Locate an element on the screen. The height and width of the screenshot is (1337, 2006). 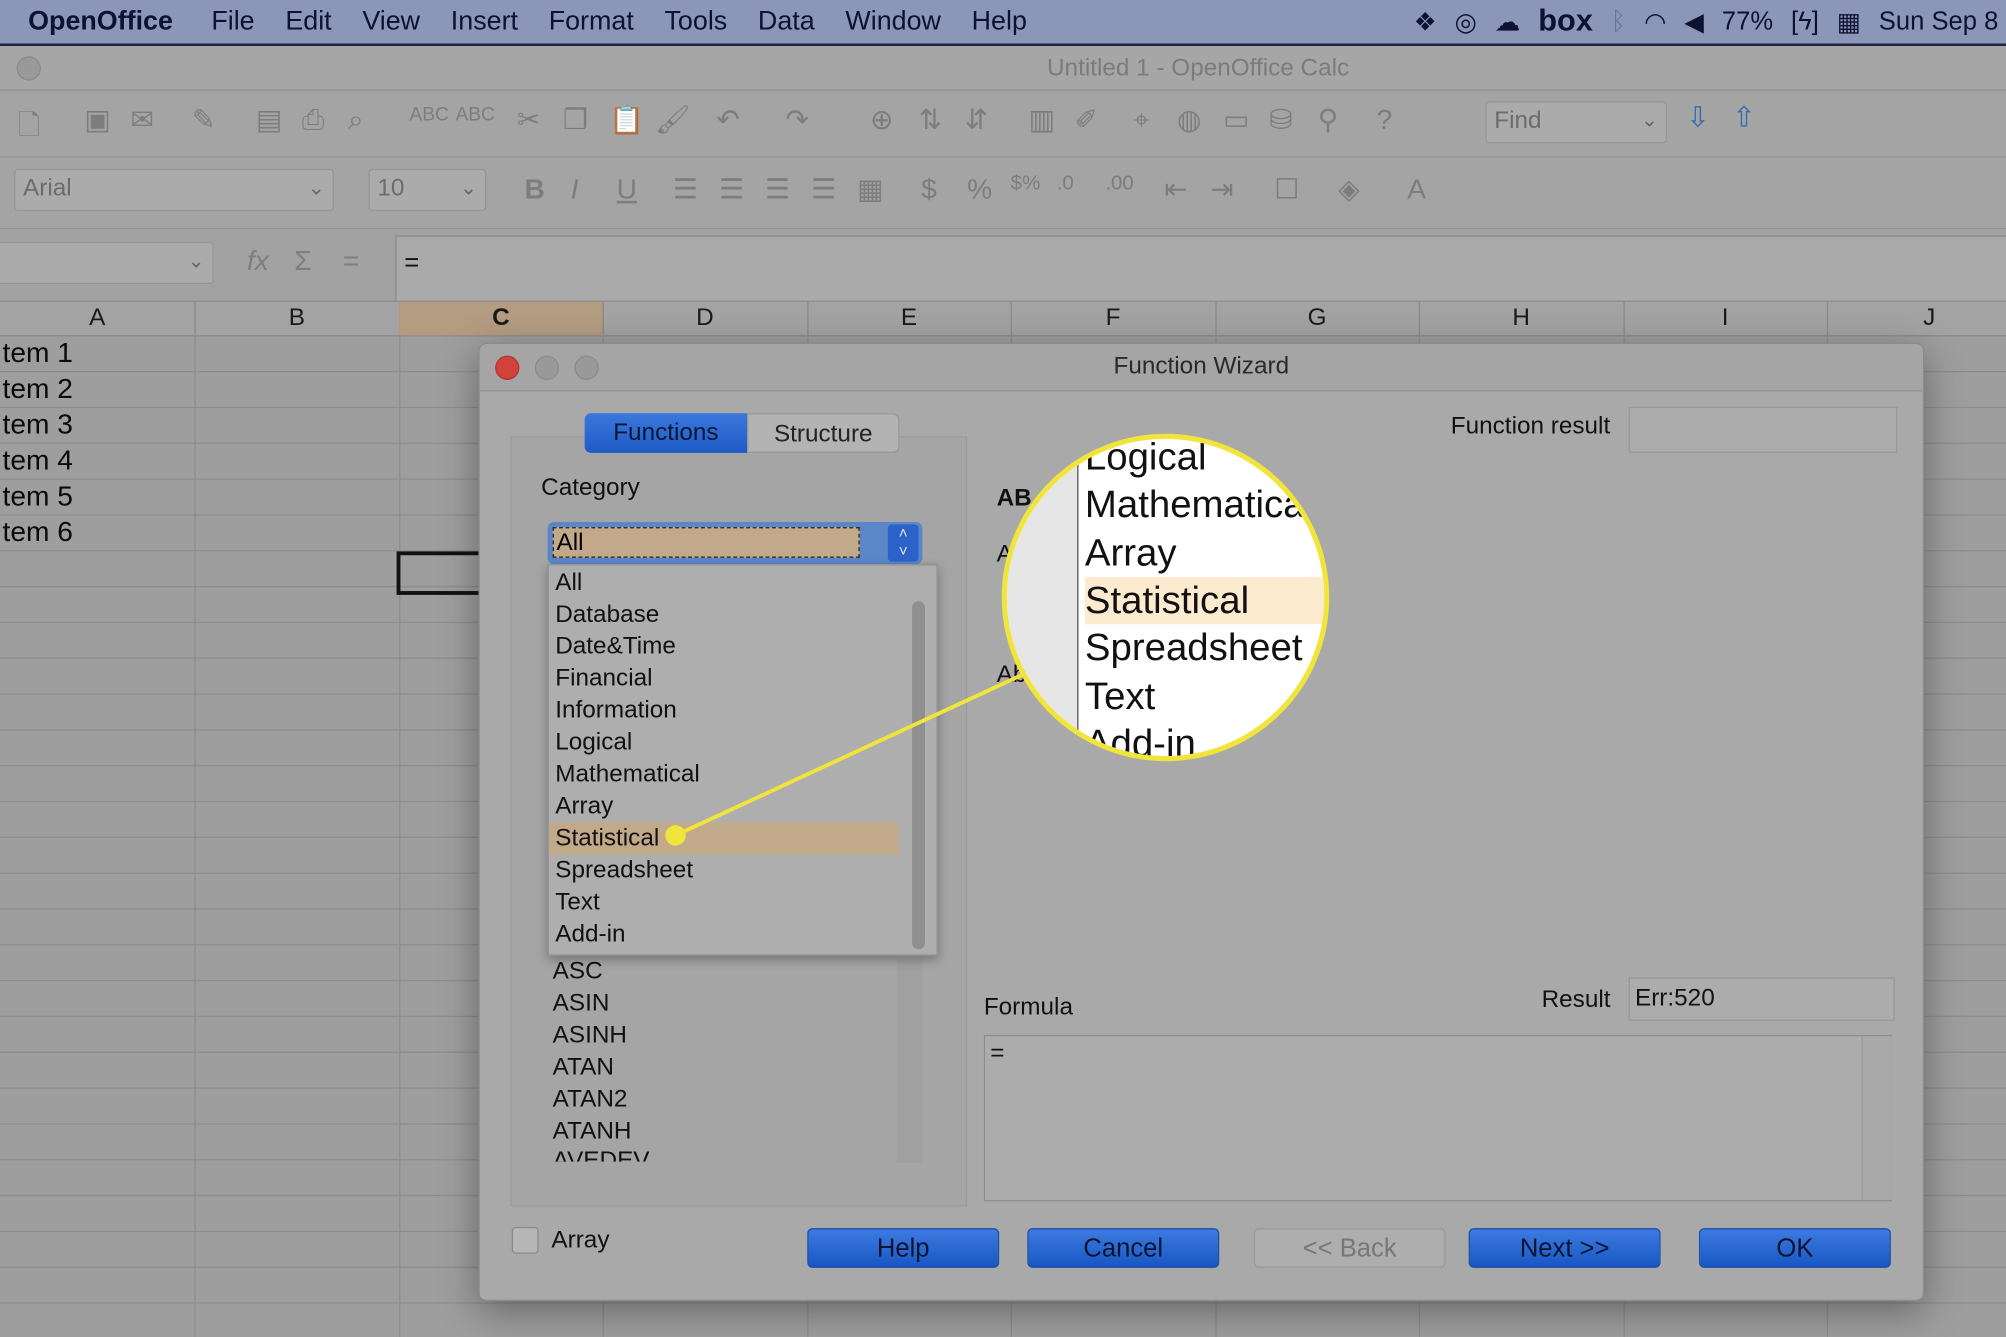
magnified-option: Array is located at coordinates (1130, 552).